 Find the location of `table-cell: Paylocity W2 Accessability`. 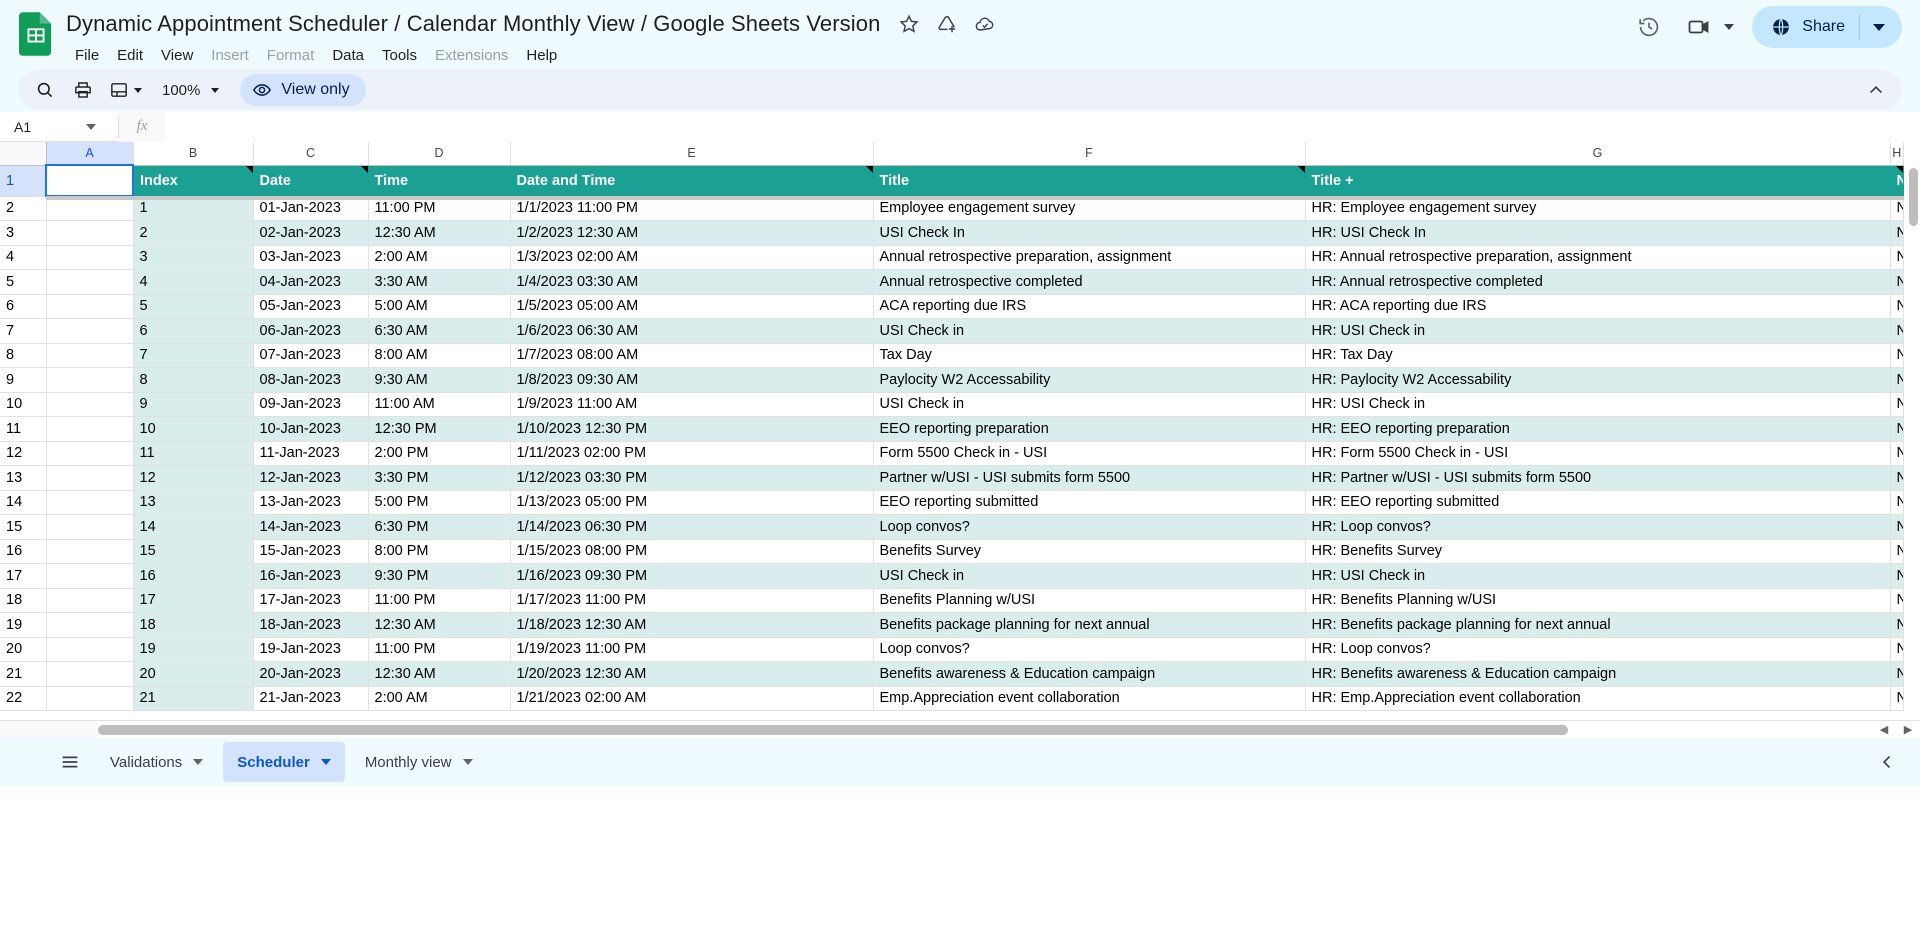

table-cell: Paylocity W2 Accessability is located at coordinates (1089, 380).